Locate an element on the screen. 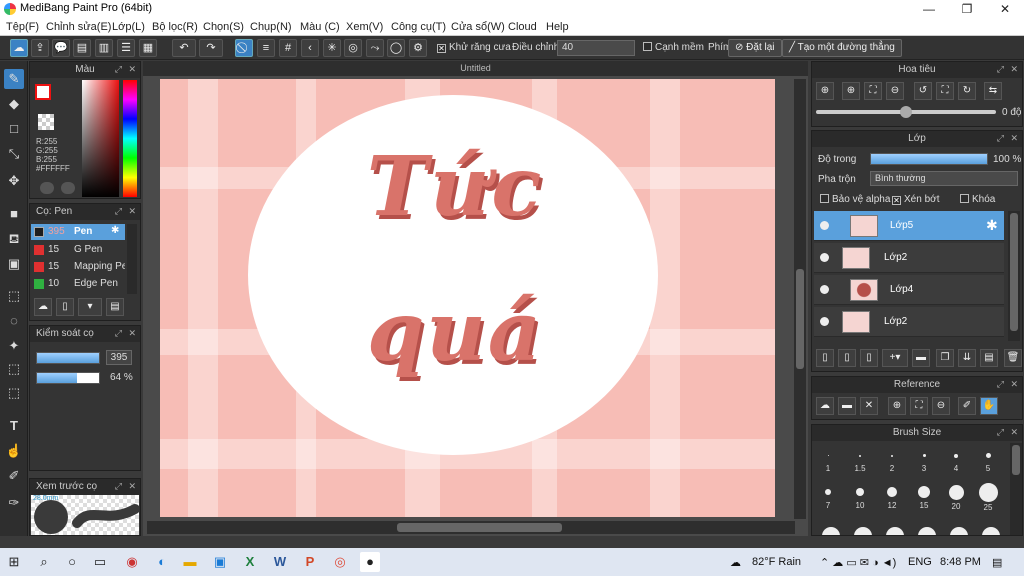 This screenshot has height=576, width=1024. brush-size-option: 2 is located at coordinates (892, 461).